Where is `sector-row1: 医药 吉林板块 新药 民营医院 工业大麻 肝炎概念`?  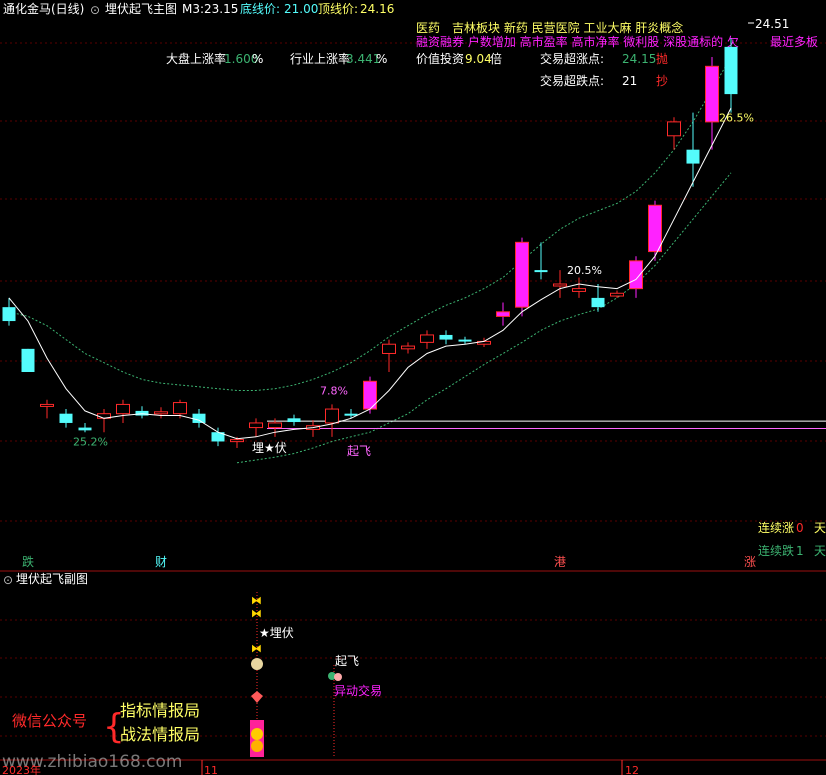 sector-row1: 医药 吉林板块 新药 民营医院 工业大麻 肝炎概念 is located at coordinates (549, 27).